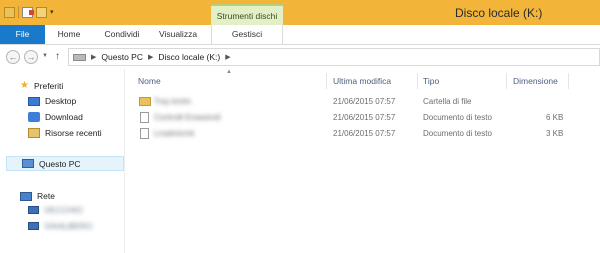 Image resolution: width=600 pixels, height=253 pixels. What do you see at coordinates (24, 85) in the screenshot?
I see `star-icon: ★` at bounding box center [24, 85].